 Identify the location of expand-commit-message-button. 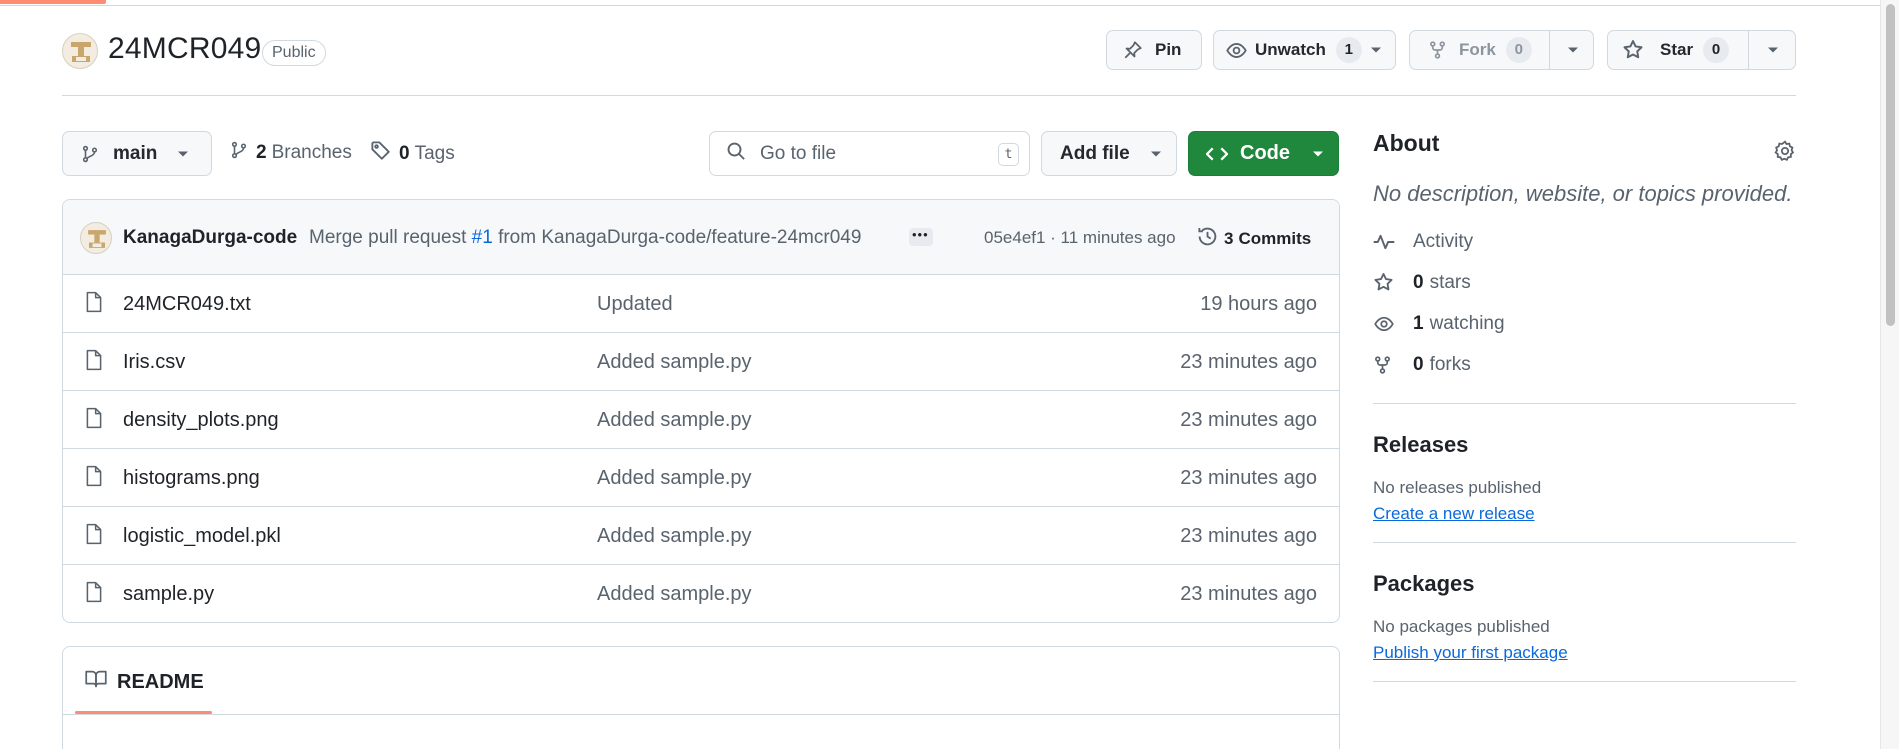
(921, 236).